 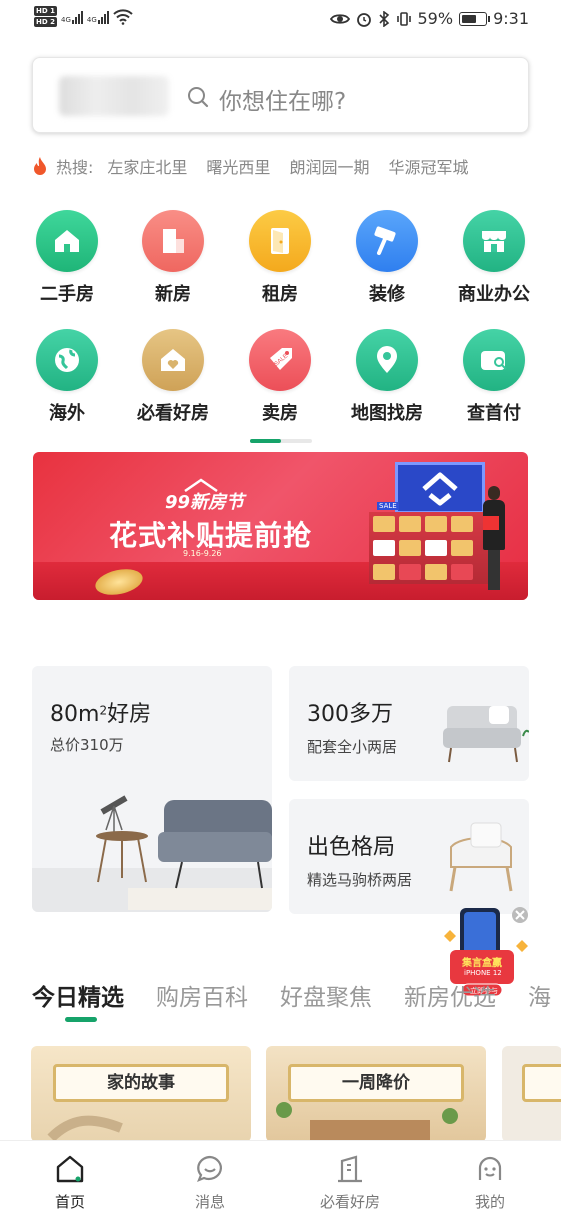 I want to click on alarm-icon, so click(x=363, y=19).